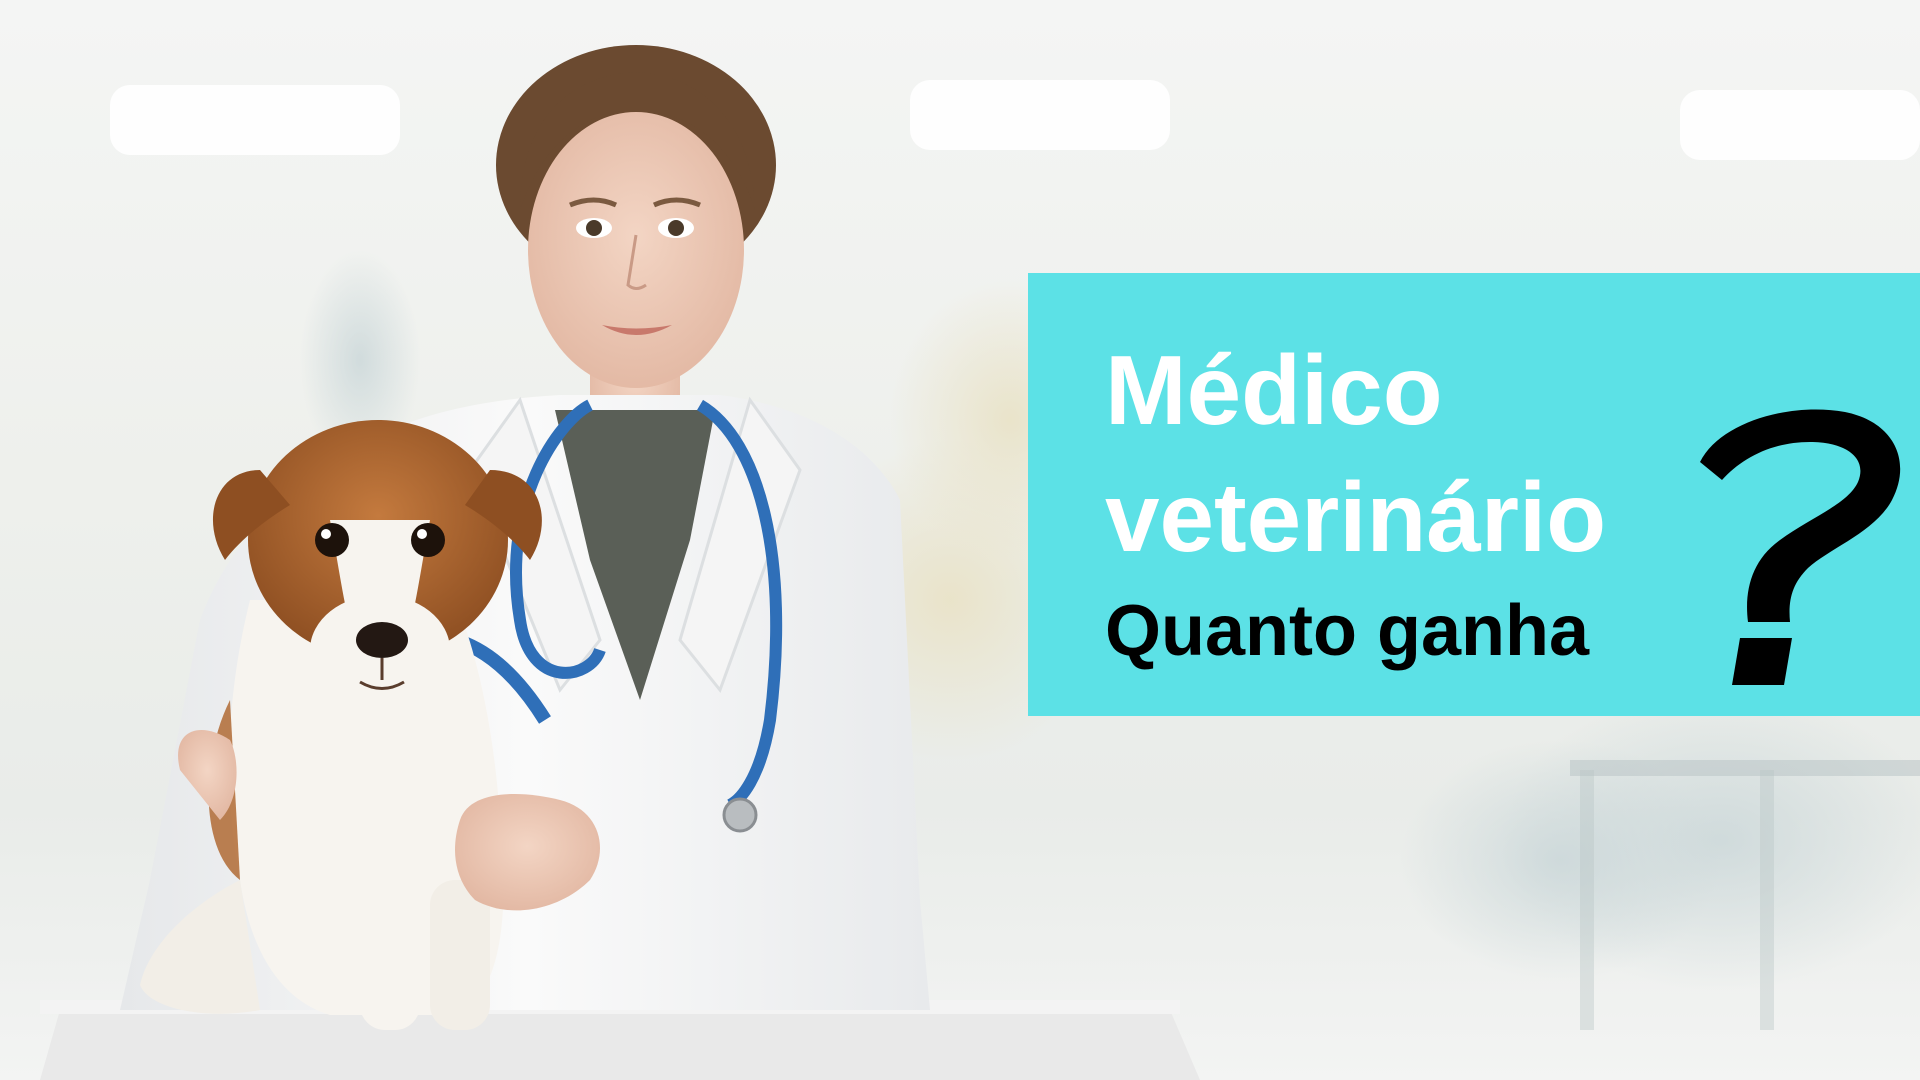 This screenshot has width=1920, height=1080. I want to click on question-mark-icon, so click(1800, 547).